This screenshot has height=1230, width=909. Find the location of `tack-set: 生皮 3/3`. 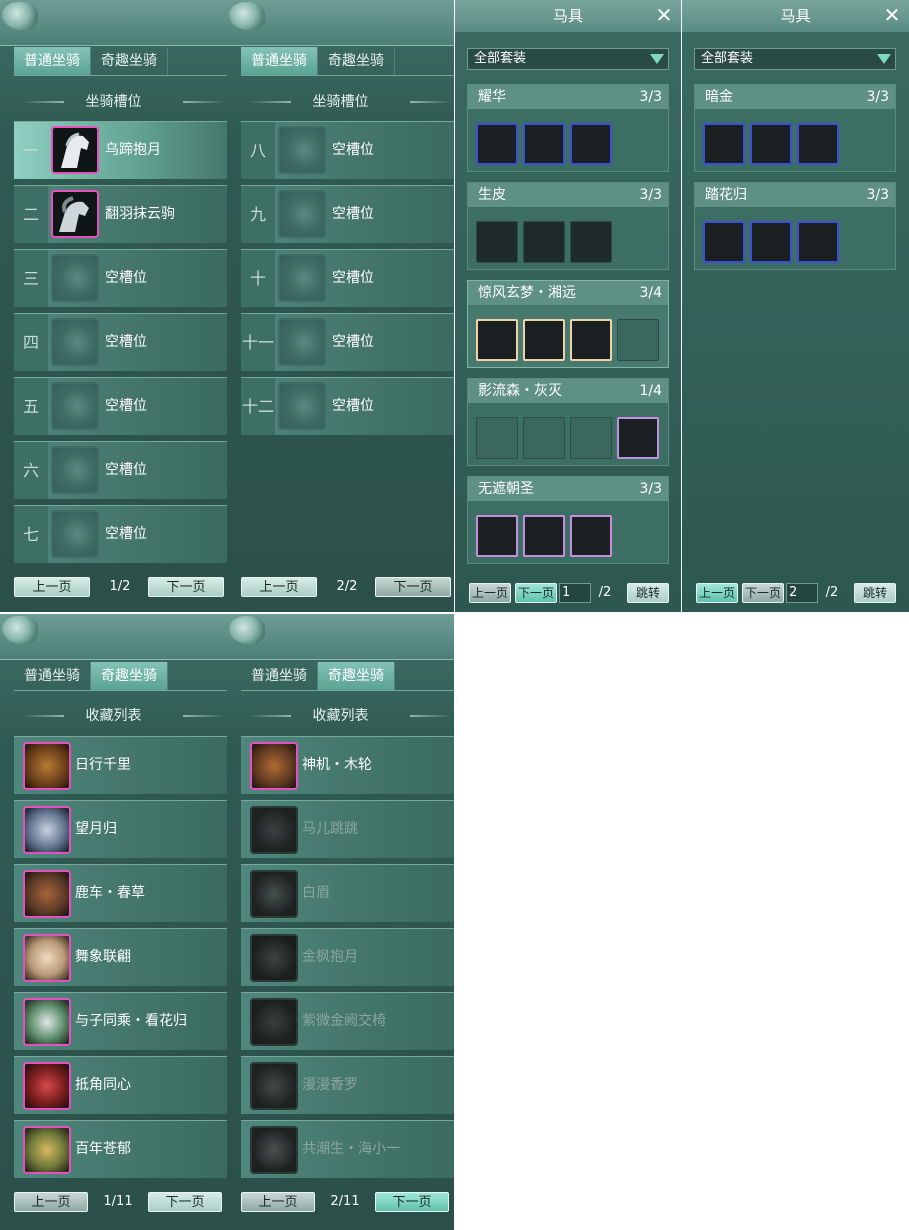

tack-set: 生皮 3/3 is located at coordinates (568, 226).